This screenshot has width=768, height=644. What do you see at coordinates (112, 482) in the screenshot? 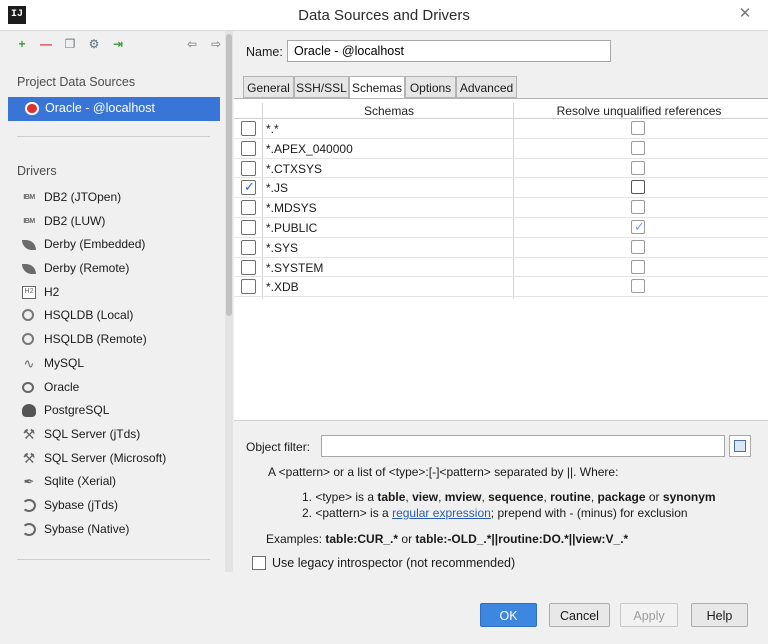
I see `driver-item-sqlite-xerial: ✒ Sqlite (Xerial)` at bounding box center [112, 482].